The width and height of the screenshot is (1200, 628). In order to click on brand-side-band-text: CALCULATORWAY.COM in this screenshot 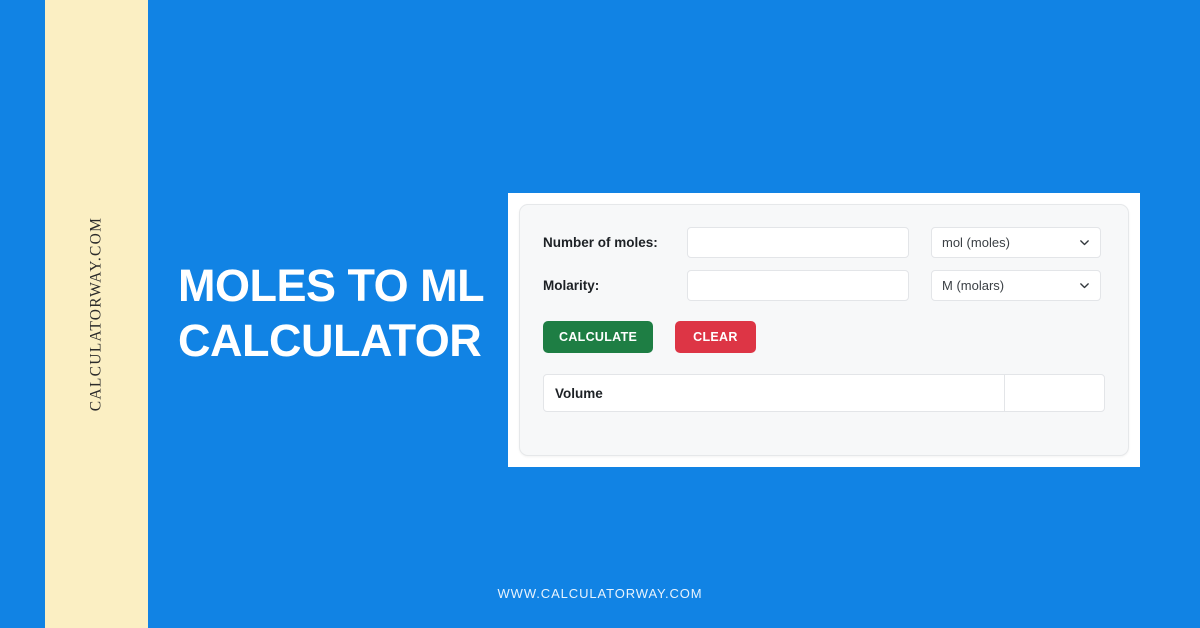, I will do `click(96, 314)`.